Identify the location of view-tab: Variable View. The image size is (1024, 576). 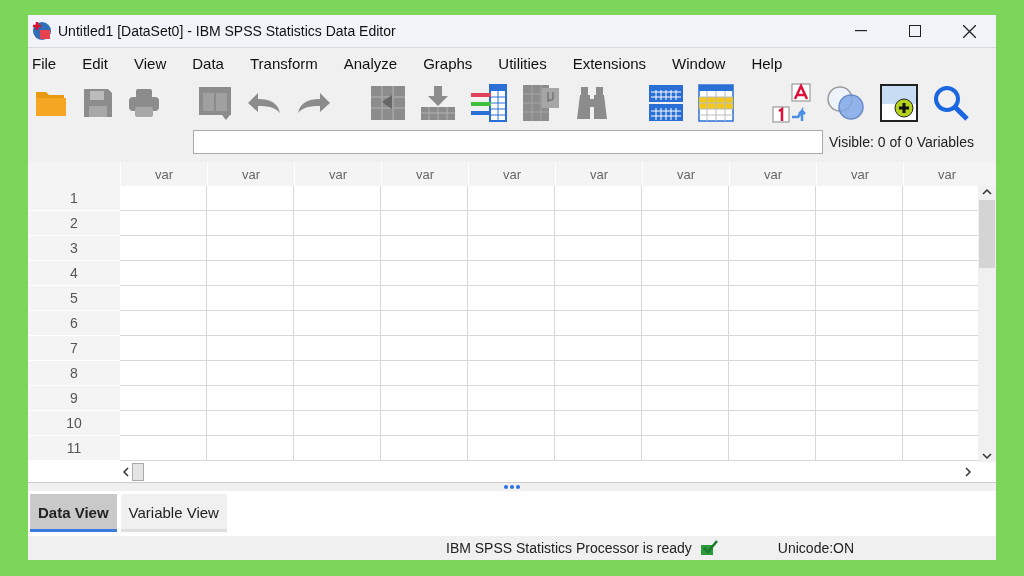
(173, 513).